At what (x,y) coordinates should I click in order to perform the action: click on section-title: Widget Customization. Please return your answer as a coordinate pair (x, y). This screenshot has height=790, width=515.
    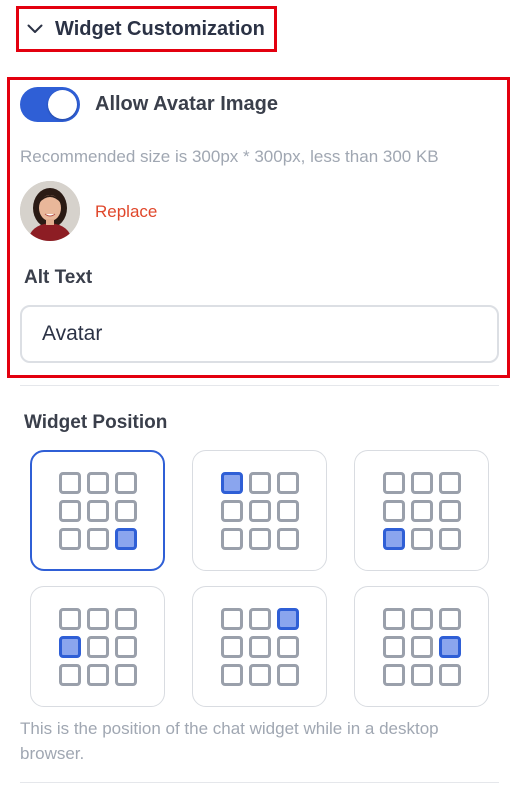
    Looking at the image, I should click on (160, 28).